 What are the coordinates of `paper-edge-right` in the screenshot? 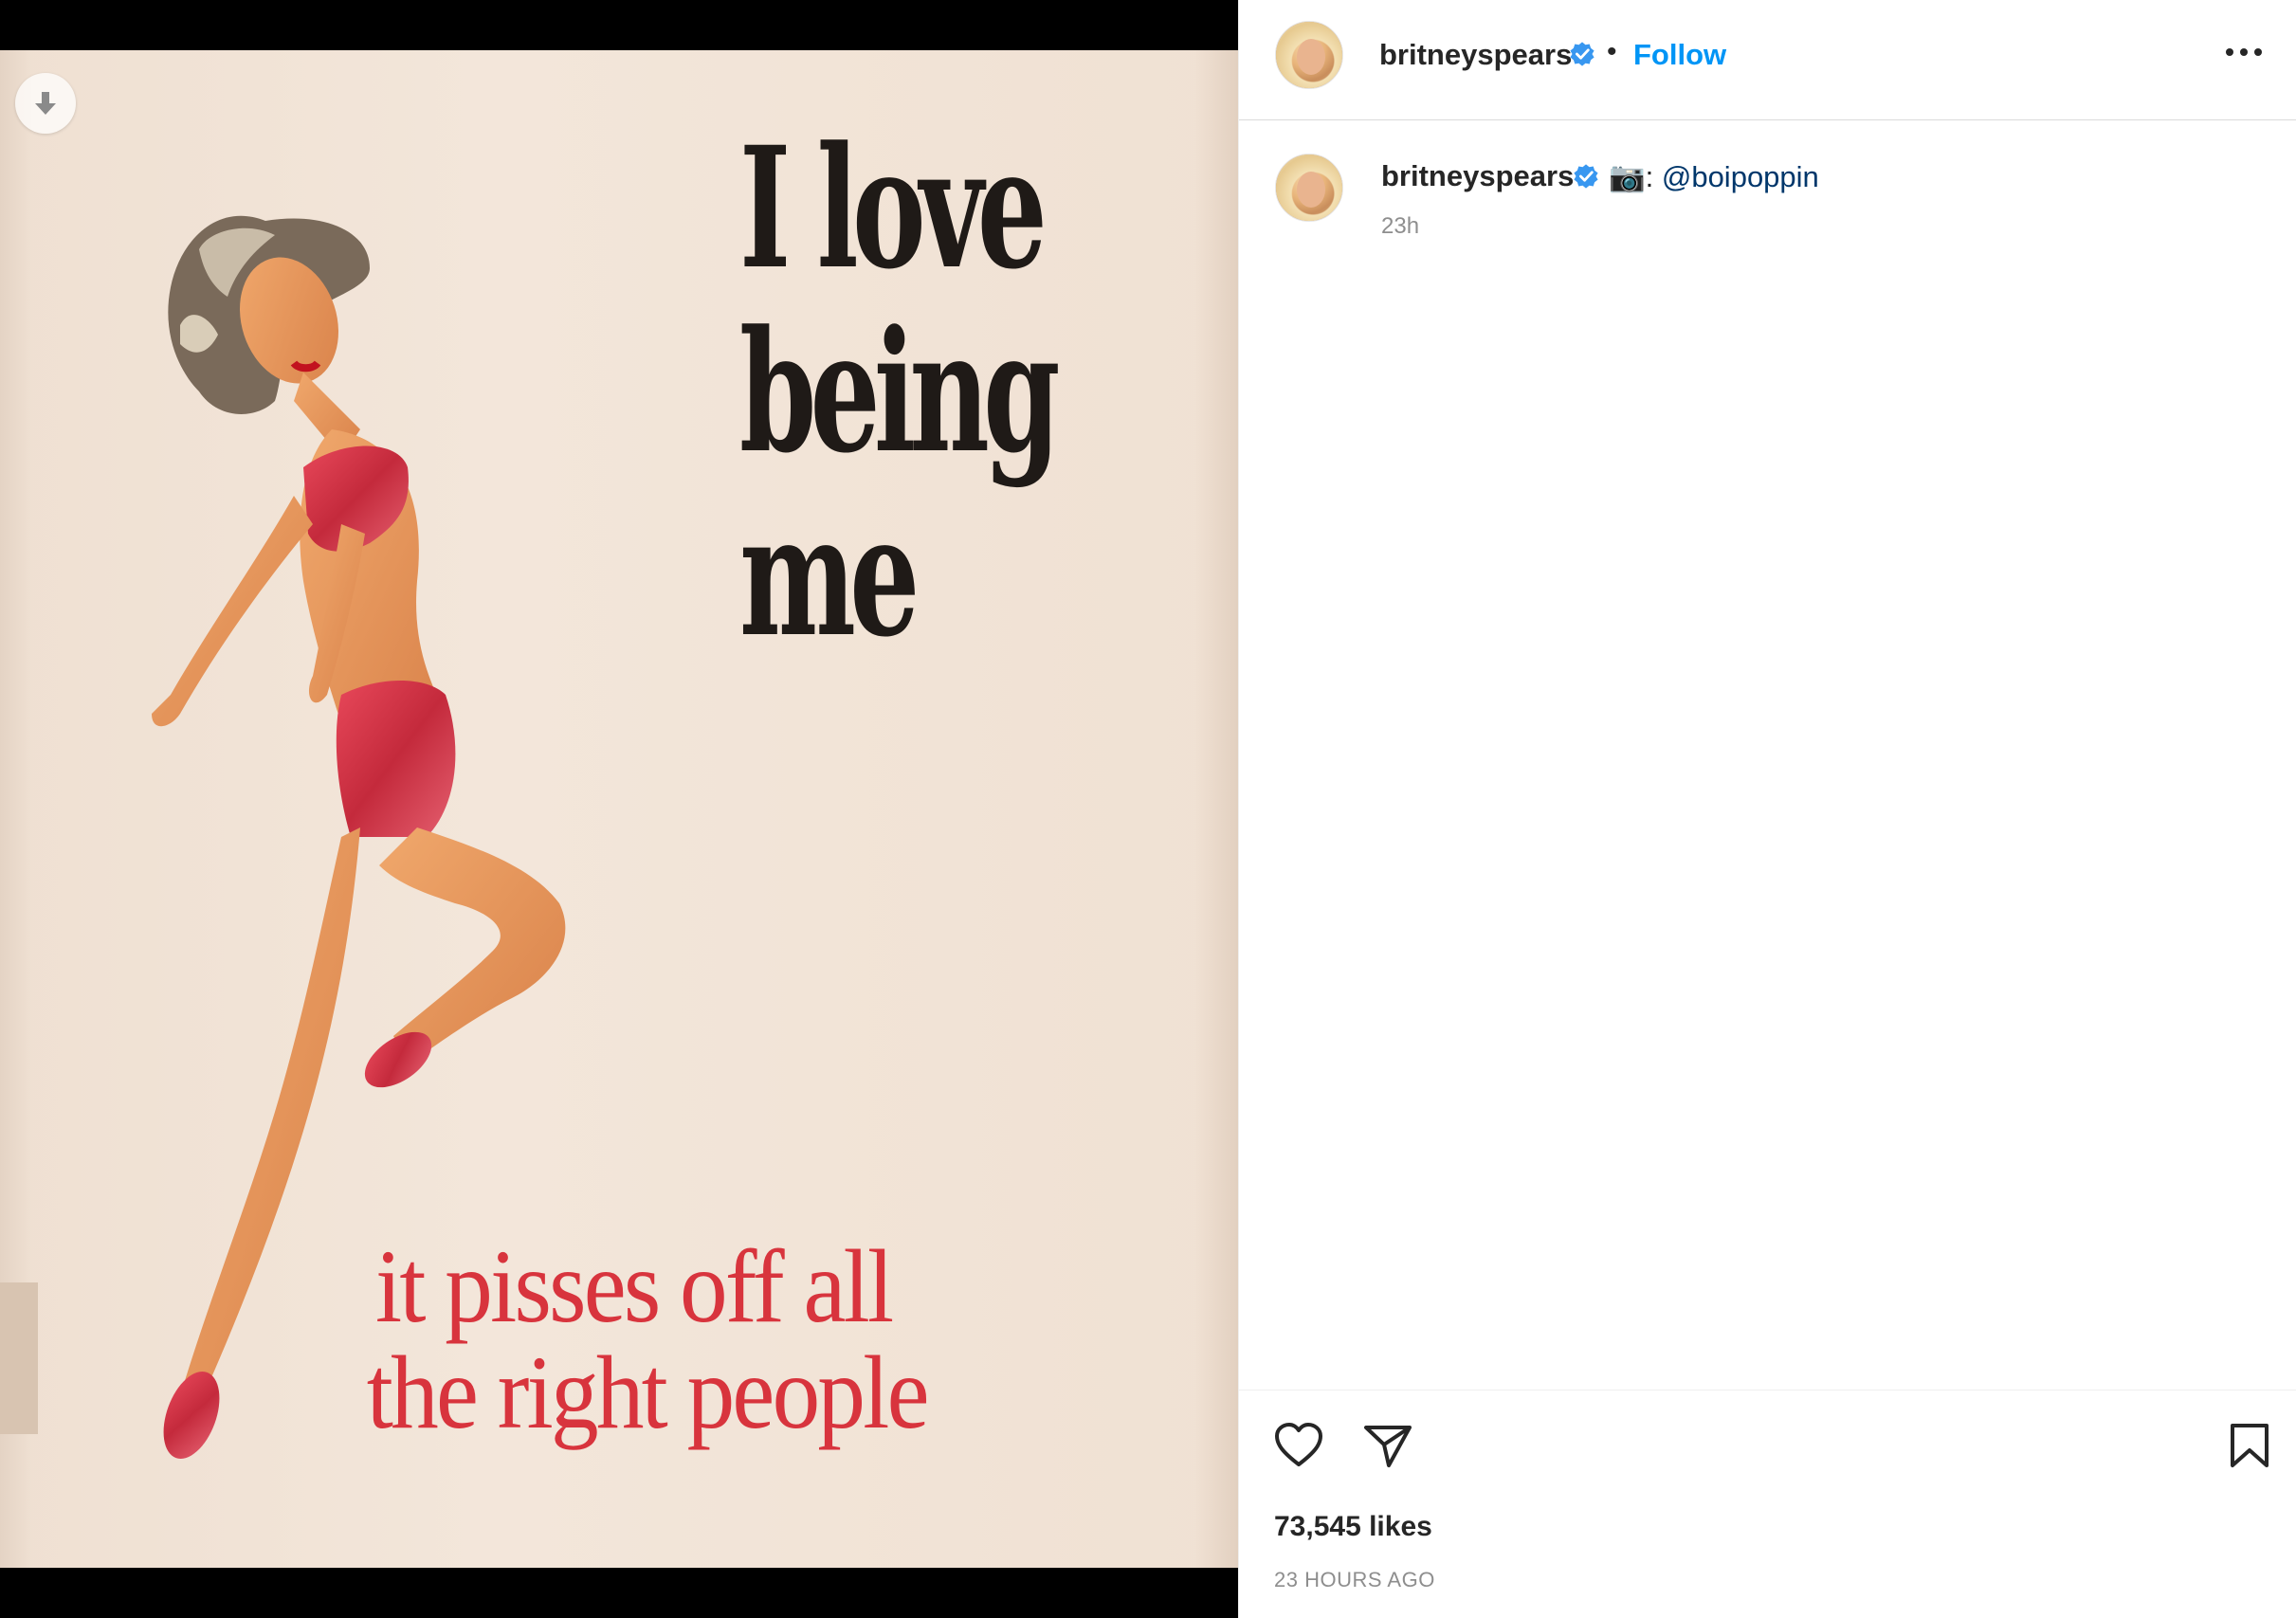 It's located at (1216, 809).